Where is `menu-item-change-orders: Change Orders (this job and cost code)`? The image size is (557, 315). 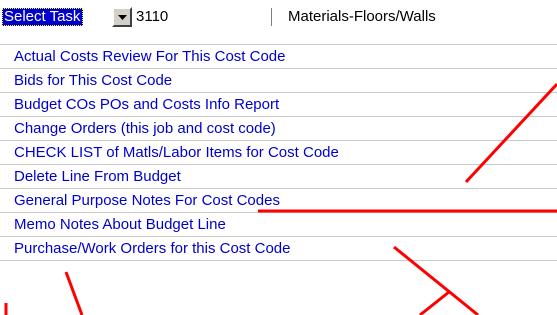
menu-item-change-orders: Change Orders (this job and cost code) is located at coordinates (278, 129).